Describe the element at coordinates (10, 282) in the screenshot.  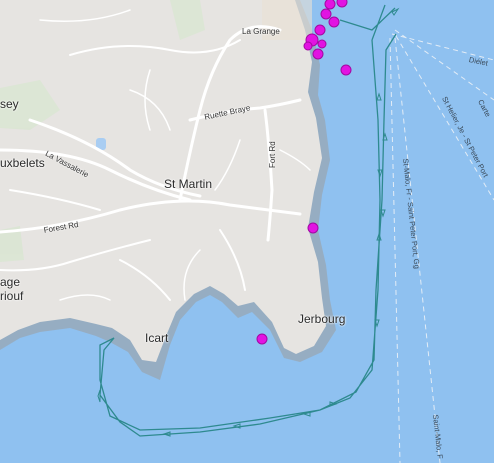
I see `place-label-age: age` at that location.